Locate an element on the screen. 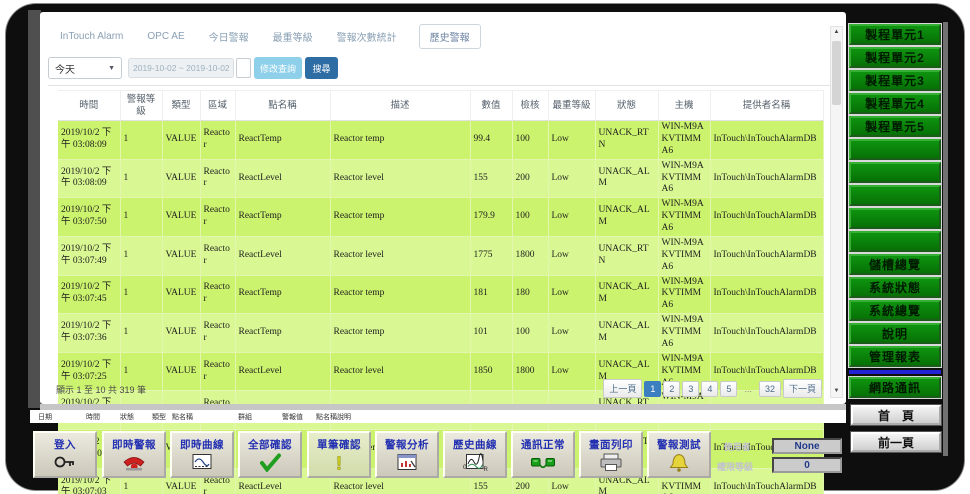 This screenshot has height=494, width=970. svg-text: R is located at coordinates (486, 469).